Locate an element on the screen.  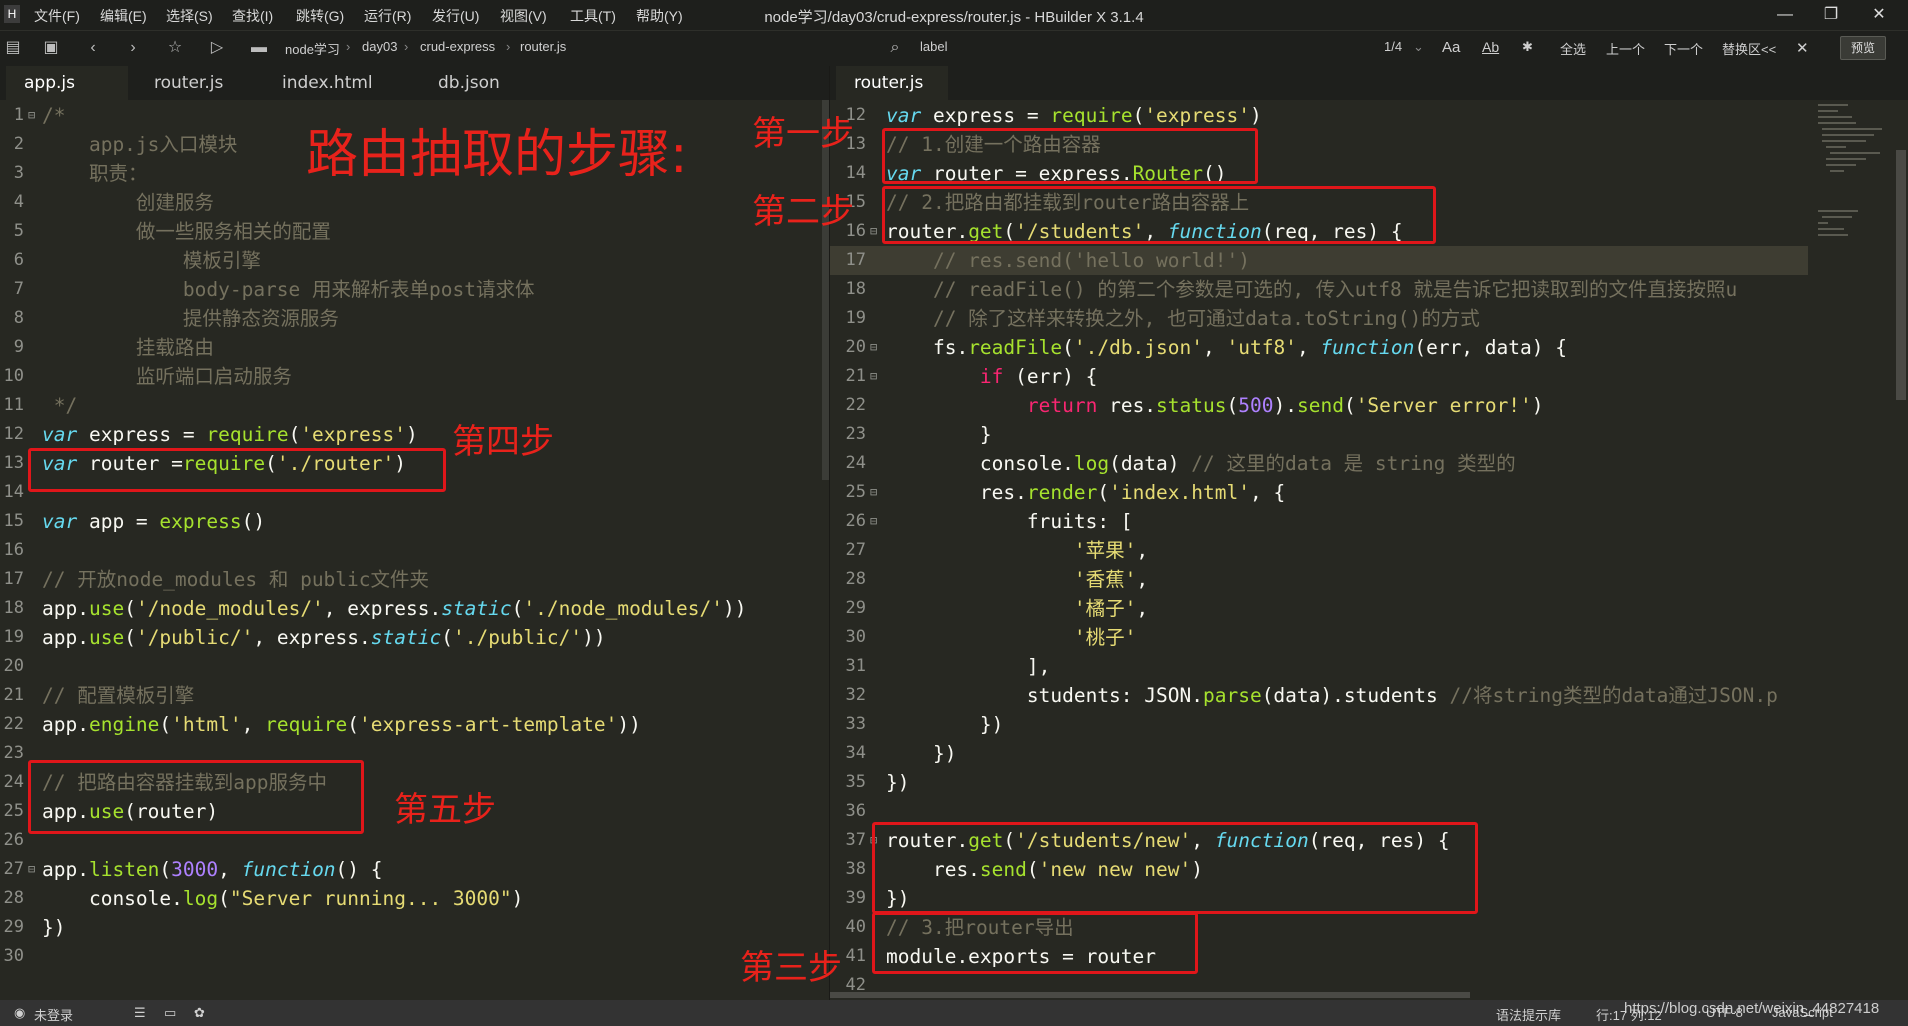
code-line: 19 // 除了这样来转换之外, 也可通过data.toString()的方式 is located at coordinates (1319, 318).